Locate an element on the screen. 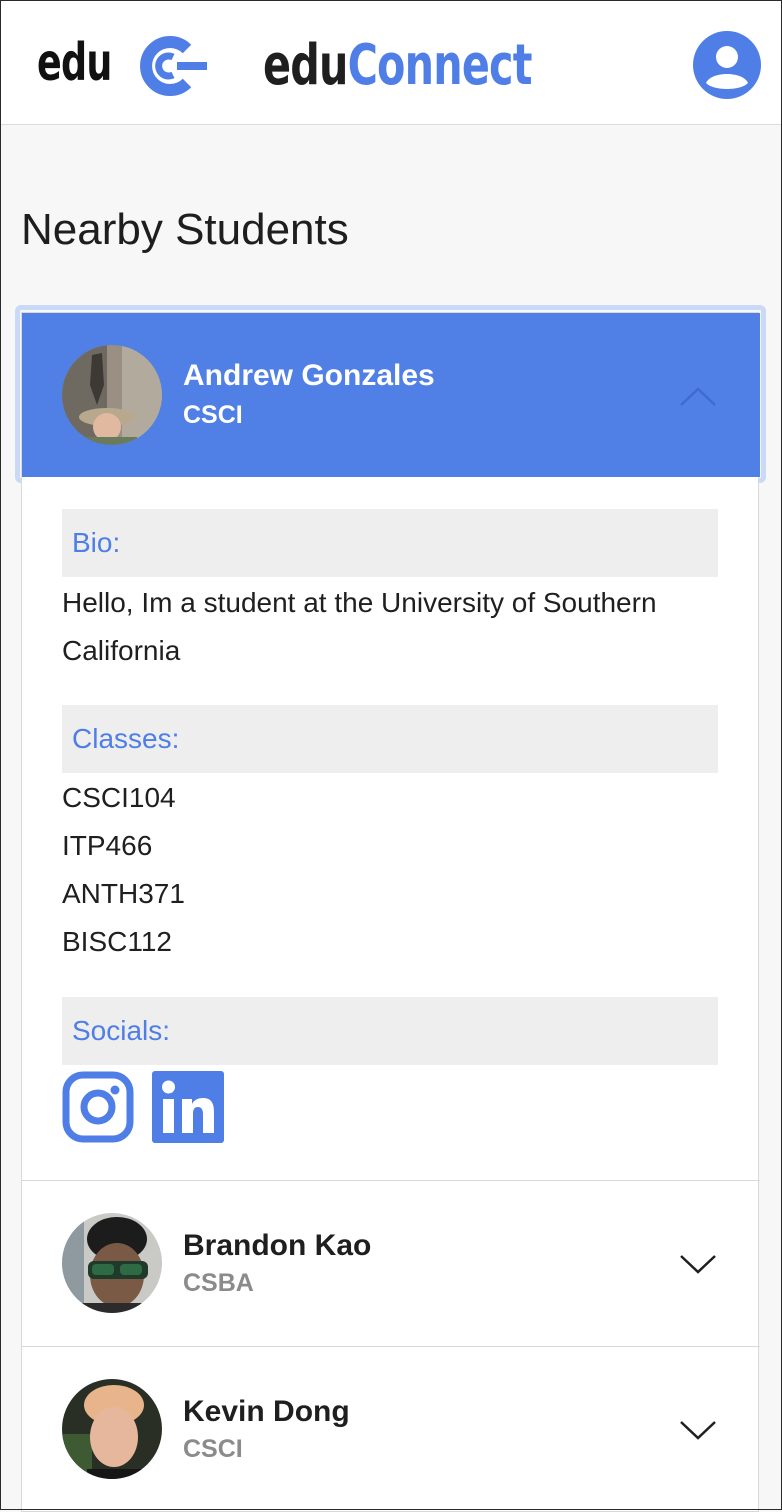 This screenshot has width=782, height=1512. avatar-photo-andrew is located at coordinates (112, 395).